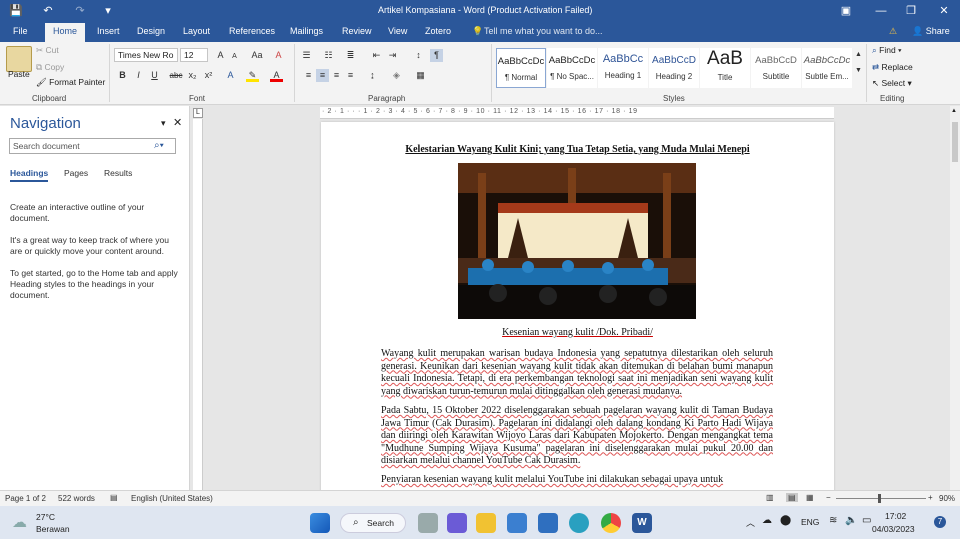 The width and height of the screenshot is (960, 539). What do you see at coordinates (19, 522) in the screenshot?
I see `weather-icon: ☁` at bounding box center [19, 522].